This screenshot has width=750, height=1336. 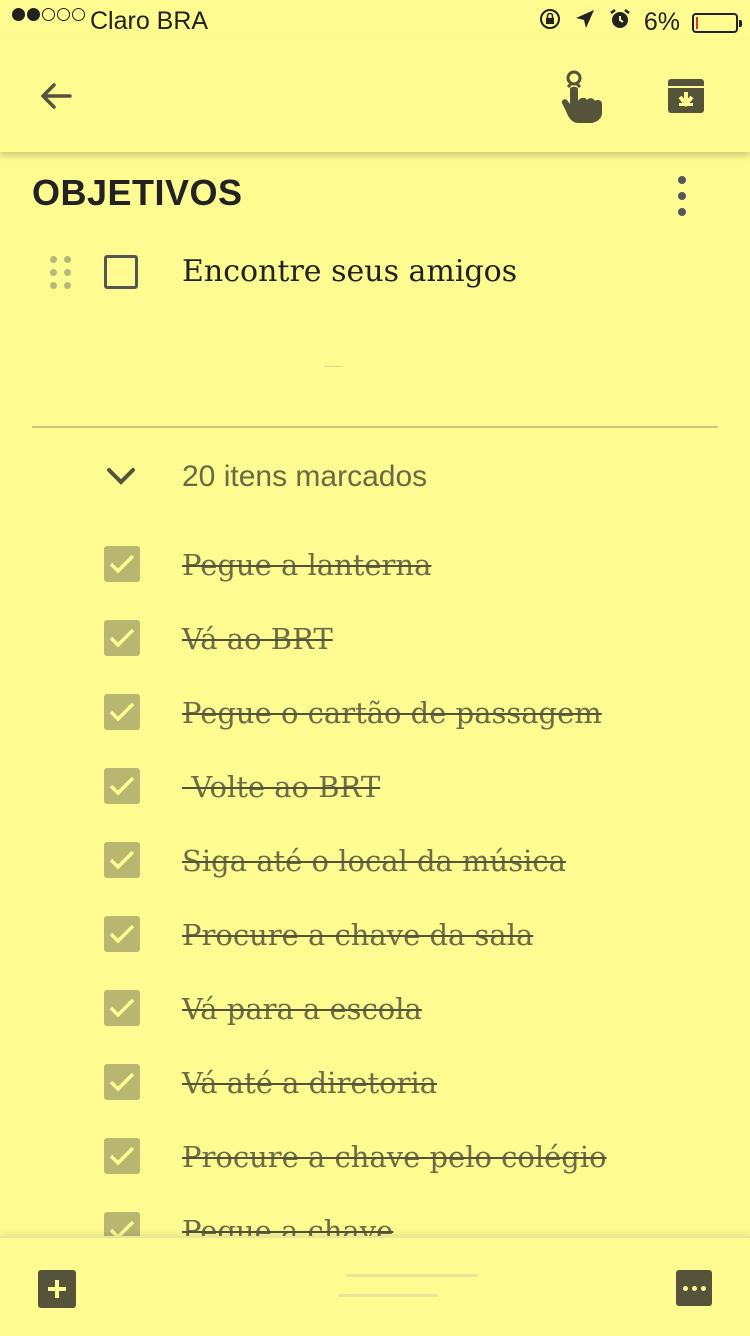 I want to click on archive-button, so click(x=686, y=96).